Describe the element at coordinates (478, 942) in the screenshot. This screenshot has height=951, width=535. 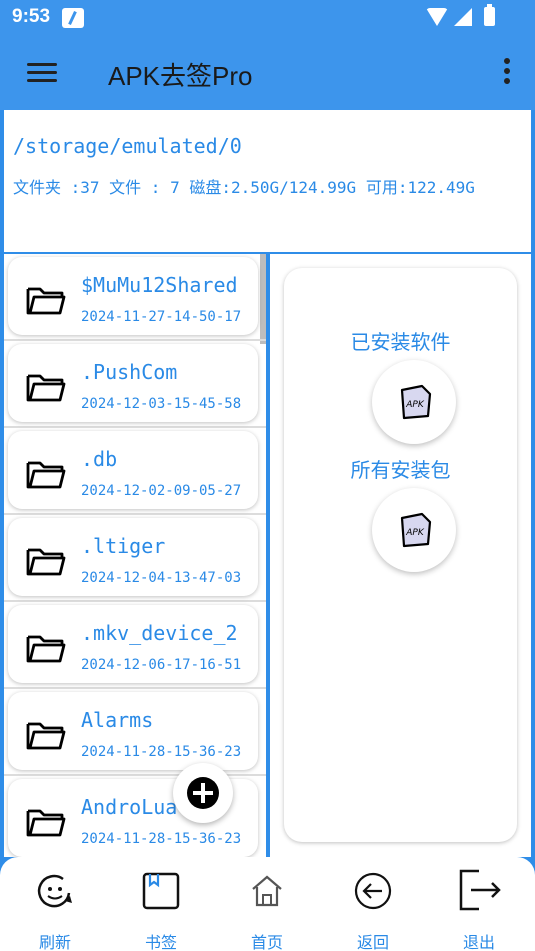
I see `nav-label: 退出` at that location.